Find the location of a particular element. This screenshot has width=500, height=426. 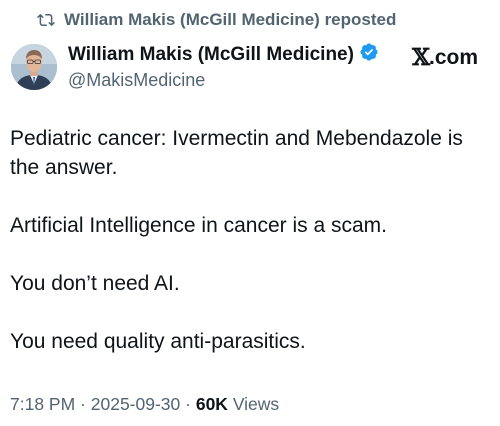

x-com-text: .com is located at coordinates (453, 57).